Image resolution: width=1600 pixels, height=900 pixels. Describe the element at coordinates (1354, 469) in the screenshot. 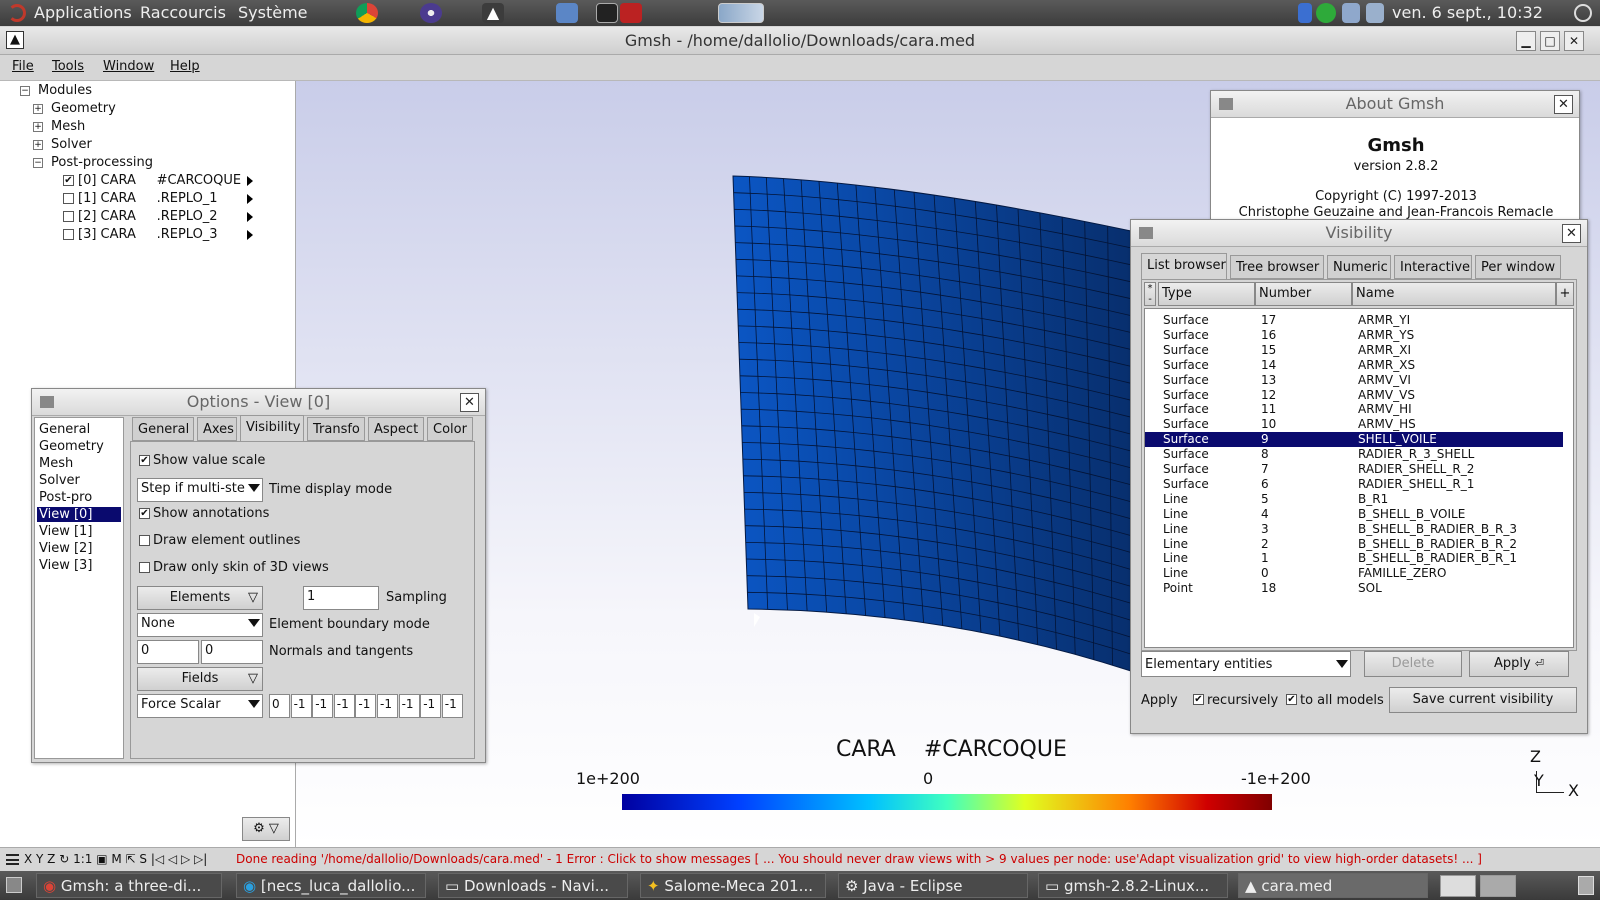

I see `table-row: Surface 7 RADIER_SHELL_R_2` at that location.